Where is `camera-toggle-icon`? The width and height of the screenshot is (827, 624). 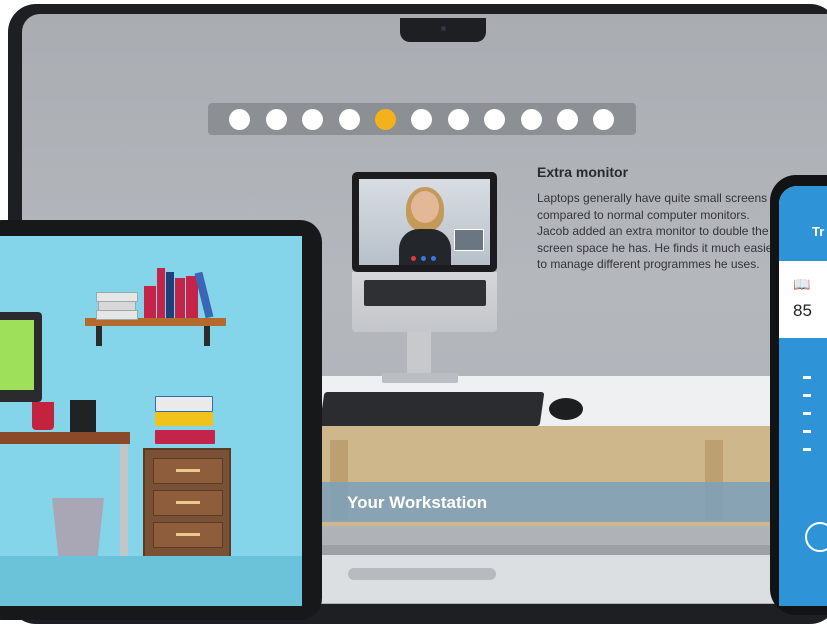 camera-toggle-icon is located at coordinates (433, 258).